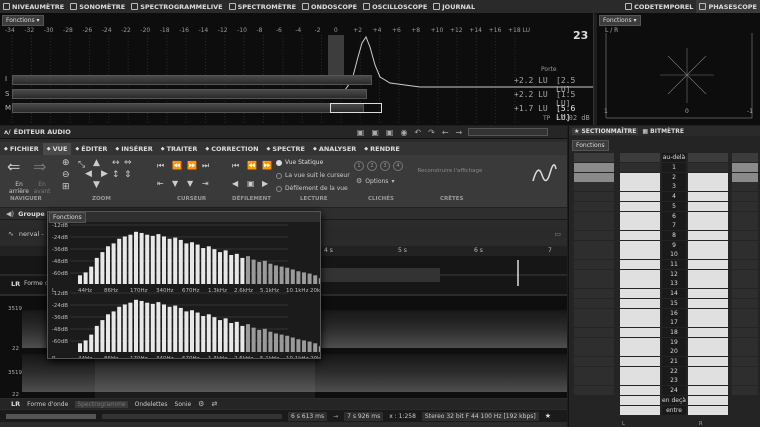 Image resolution: width=760 pixels, height=427 pixels. What do you see at coordinates (395, 6) in the screenshot?
I see `tab-5: OSCILLOSCOPE` at bounding box center [395, 6].